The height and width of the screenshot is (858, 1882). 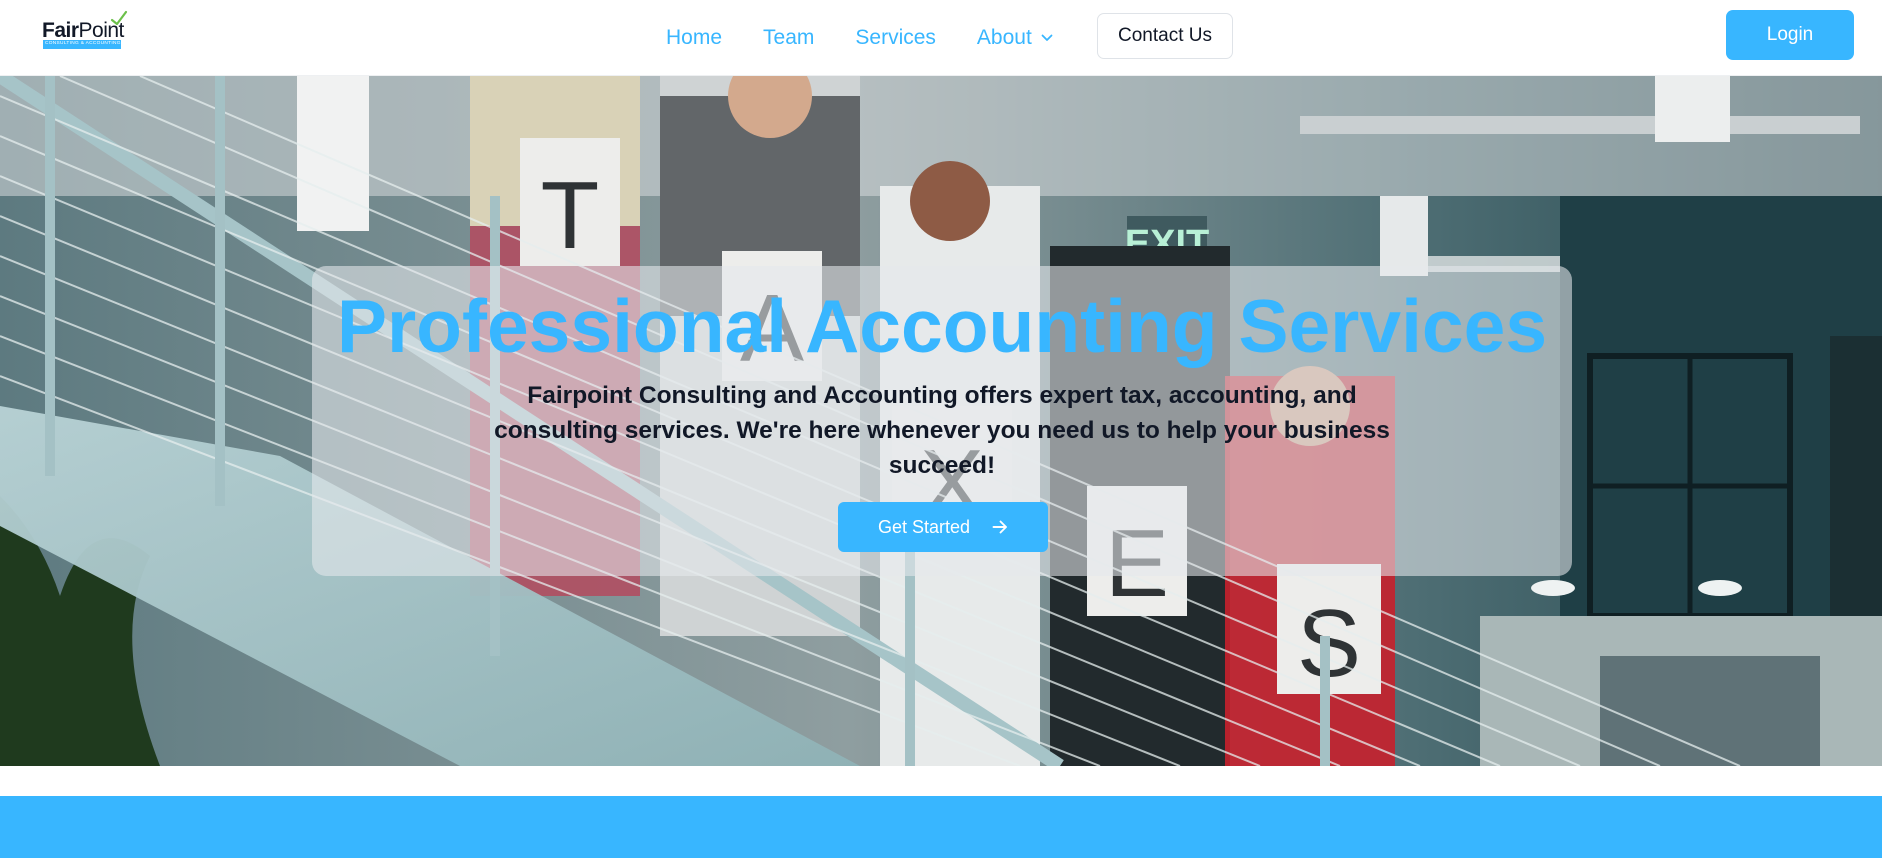 I want to click on contact-us-button: Contact Us, so click(x=1165, y=36).